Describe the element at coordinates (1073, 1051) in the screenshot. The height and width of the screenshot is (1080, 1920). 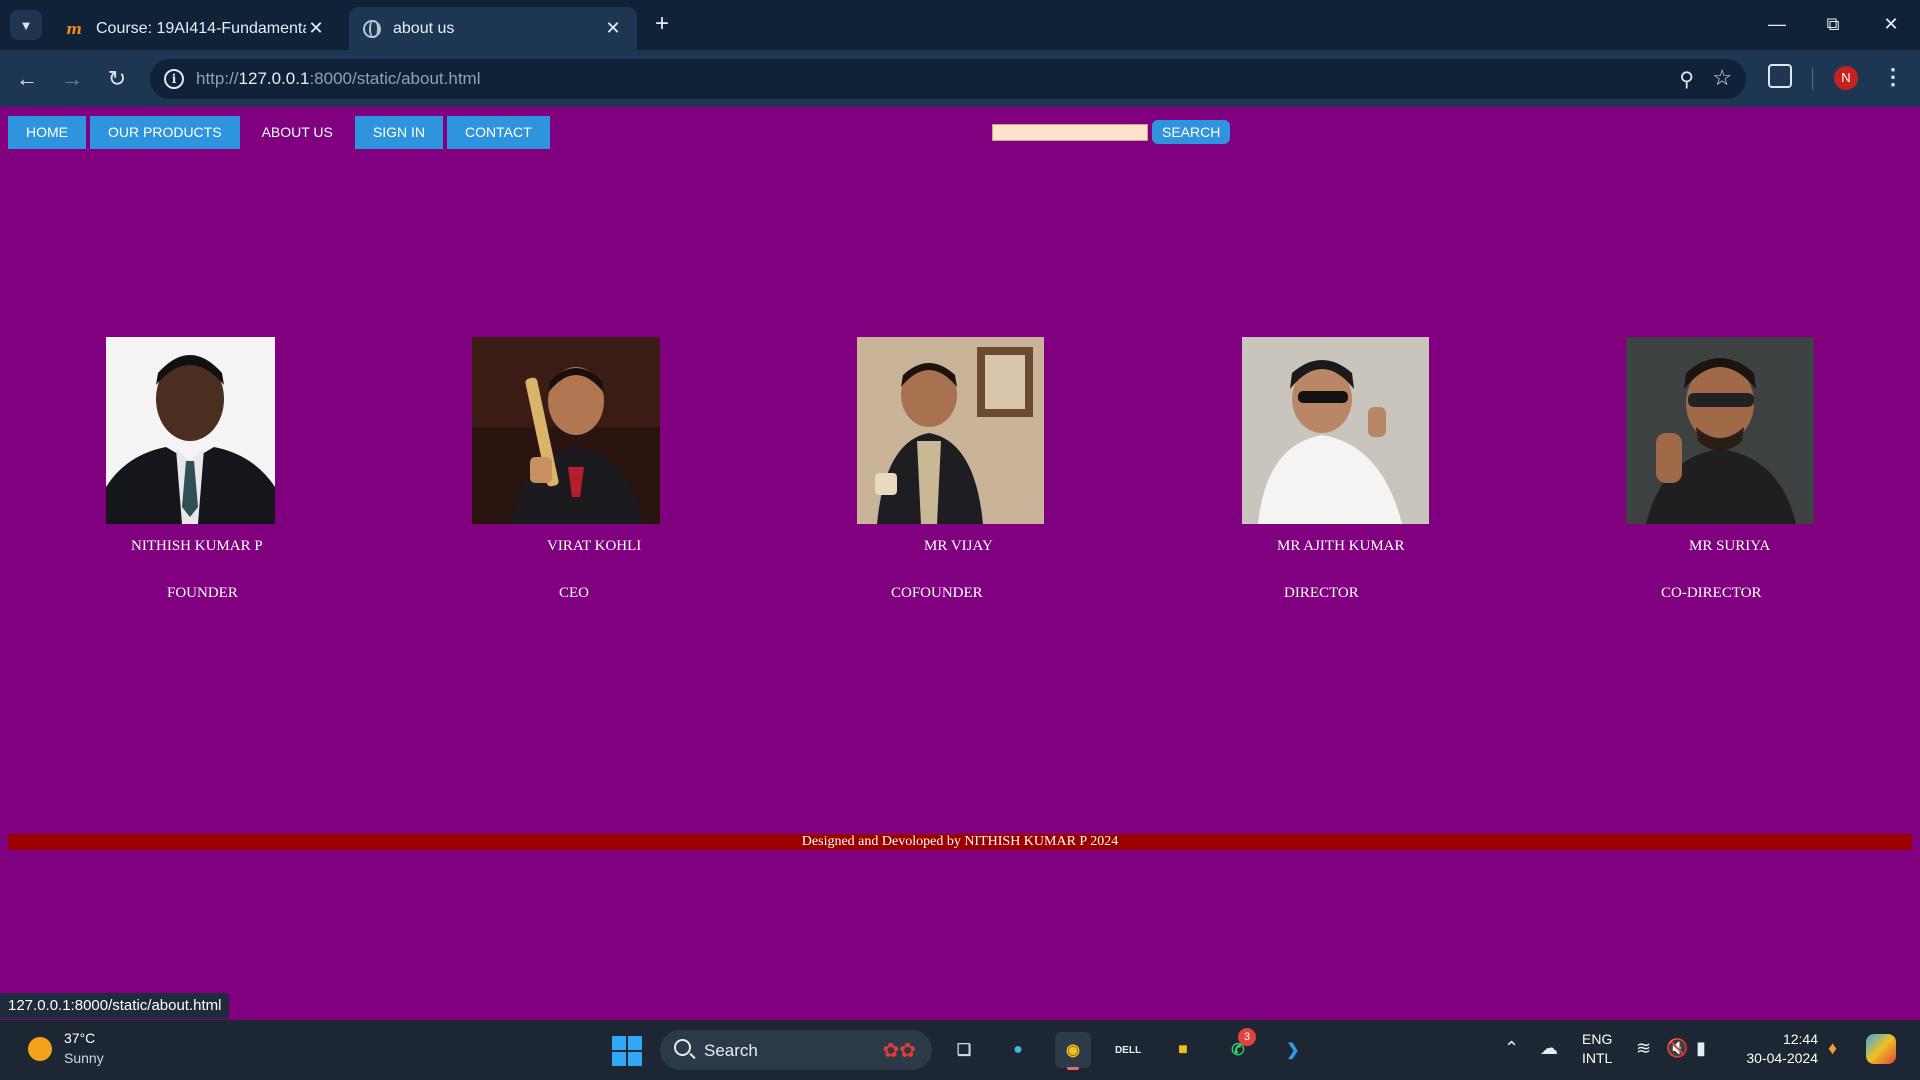
I see `chrome-icon: ◉` at that location.